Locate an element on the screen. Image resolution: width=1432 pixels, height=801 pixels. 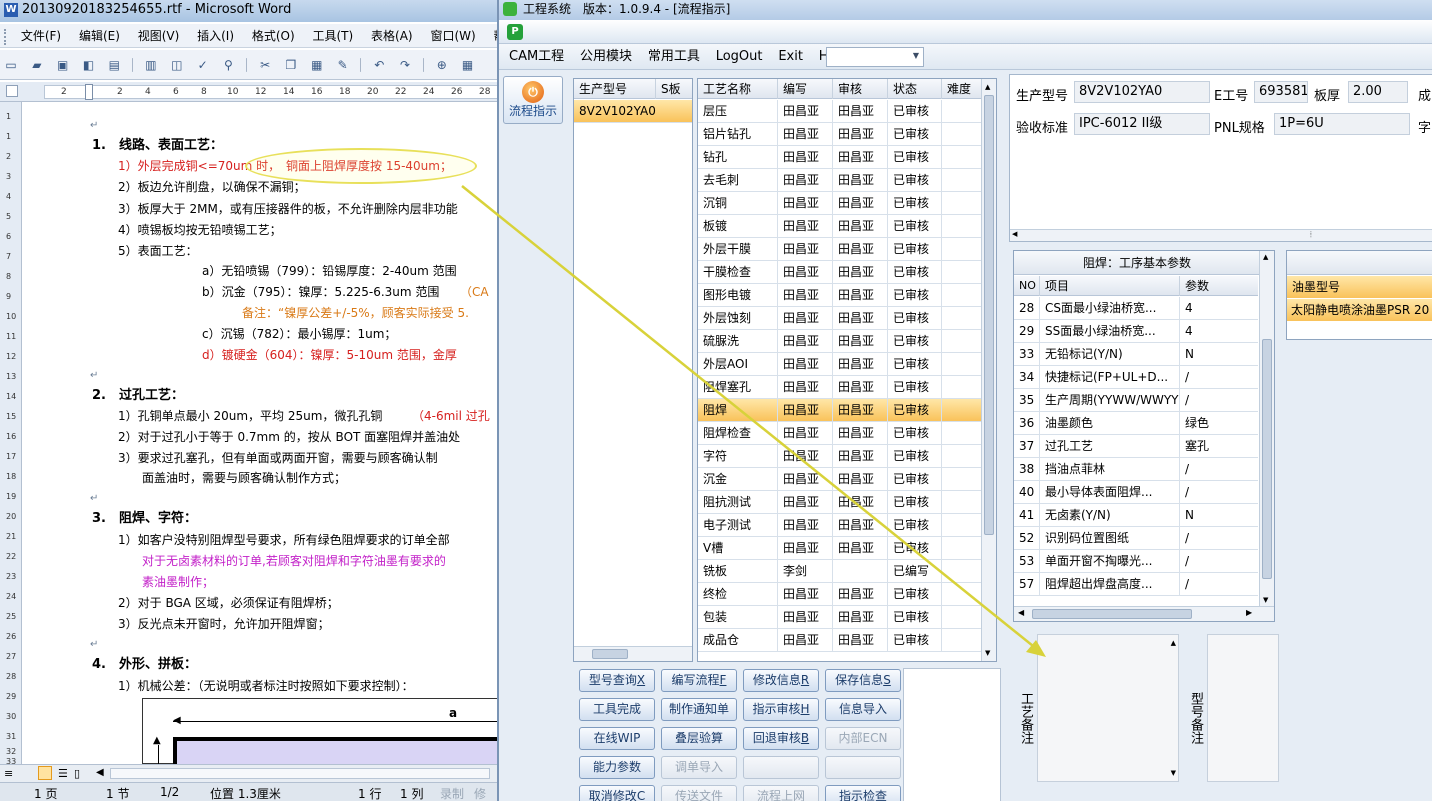
e-number-field: 693581 is located at coordinates (1281, 92).